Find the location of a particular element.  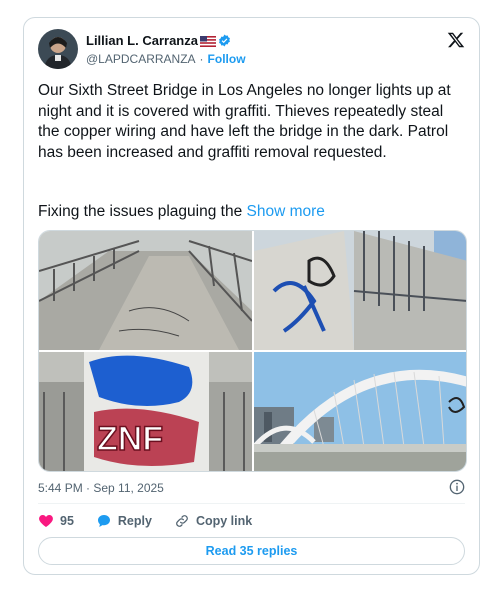

divider is located at coordinates (251, 503).